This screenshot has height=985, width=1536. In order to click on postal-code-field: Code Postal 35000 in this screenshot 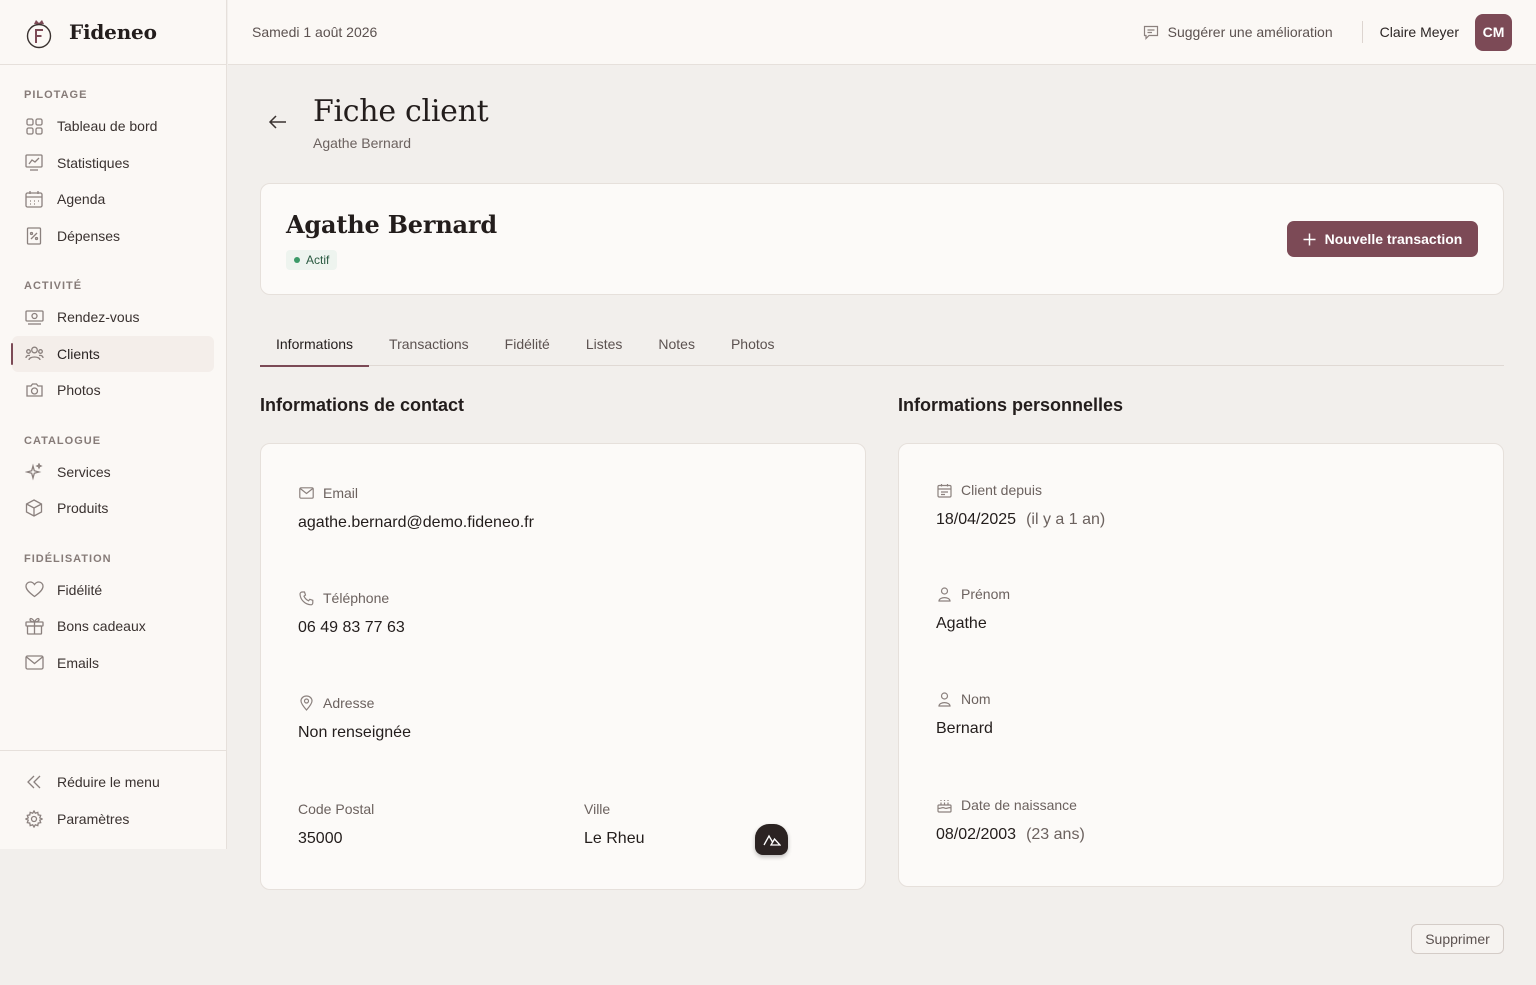, I will do `click(336, 824)`.